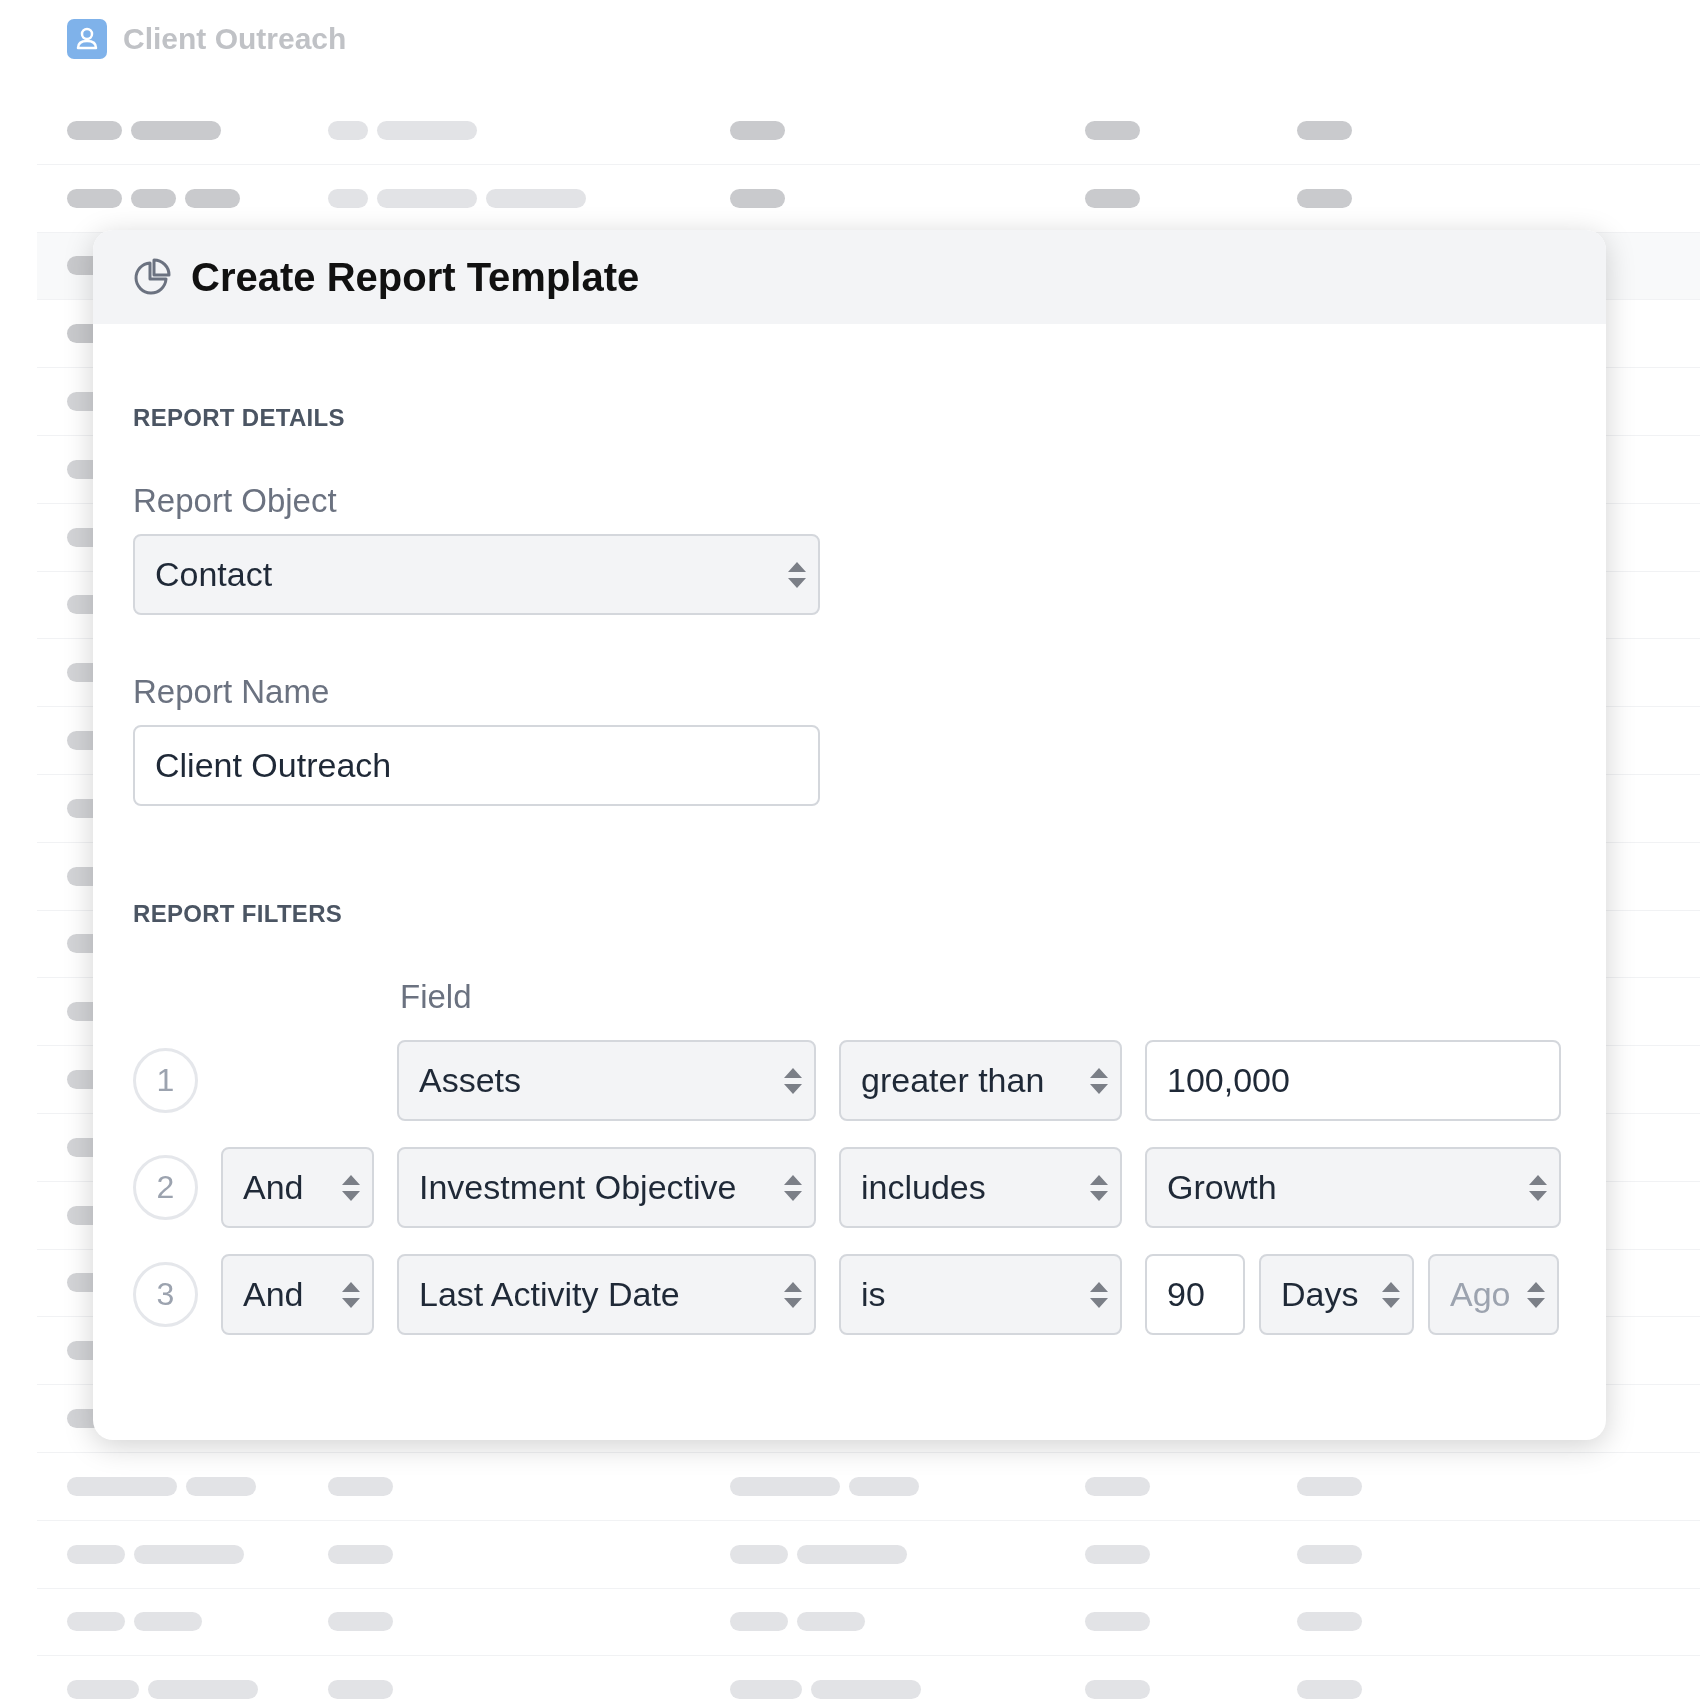 This screenshot has width=1700, height=1700. Describe the element at coordinates (415, 277) in the screenshot. I see `dialog-title: Create Report Template` at that location.